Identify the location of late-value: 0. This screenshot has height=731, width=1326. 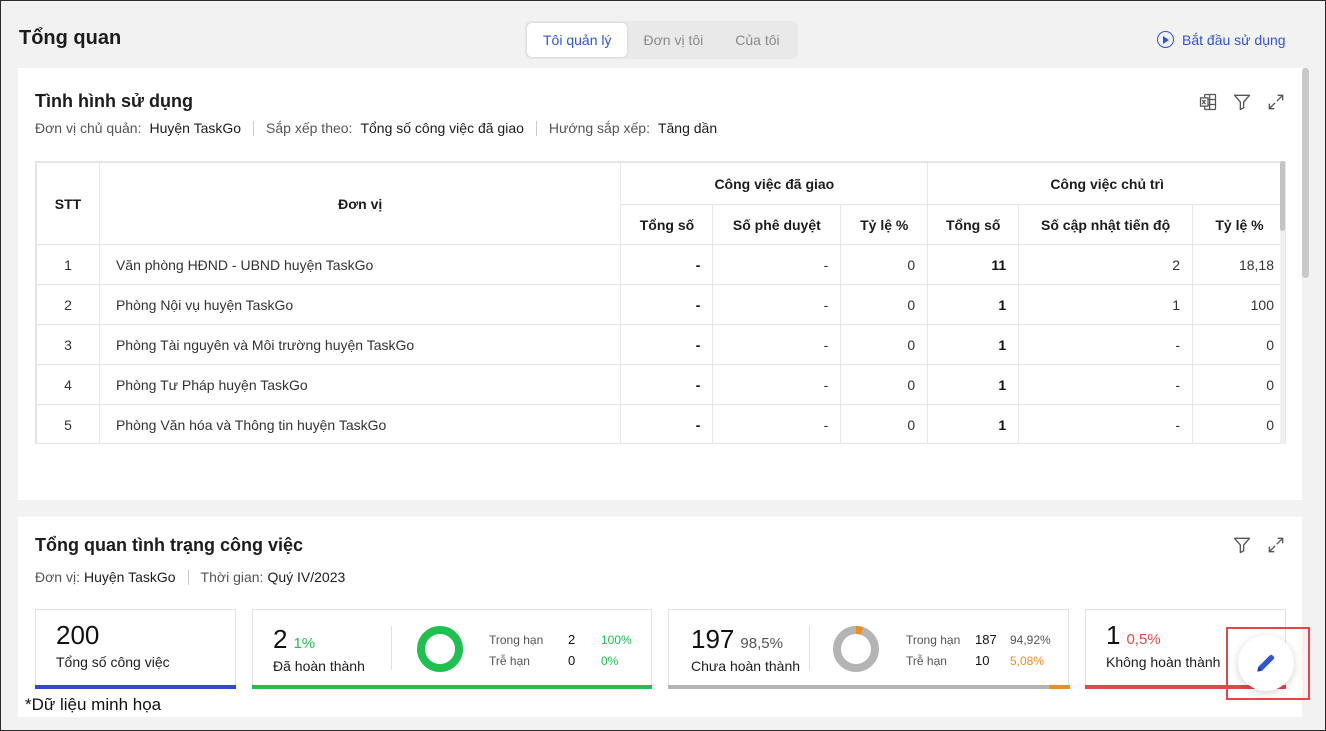
(572, 660).